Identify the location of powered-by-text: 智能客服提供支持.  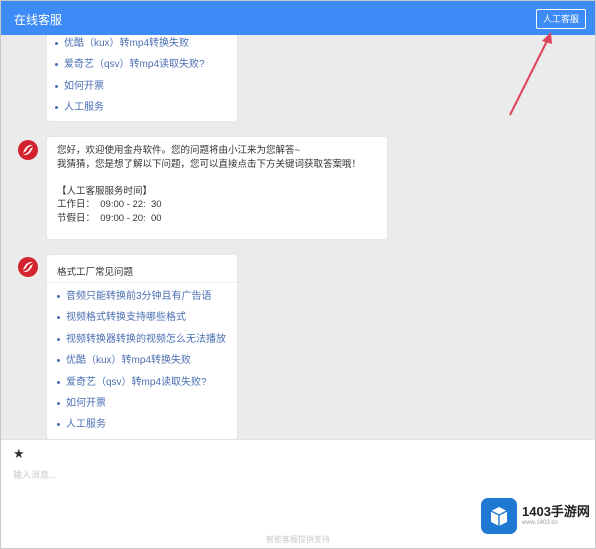
(298, 539).